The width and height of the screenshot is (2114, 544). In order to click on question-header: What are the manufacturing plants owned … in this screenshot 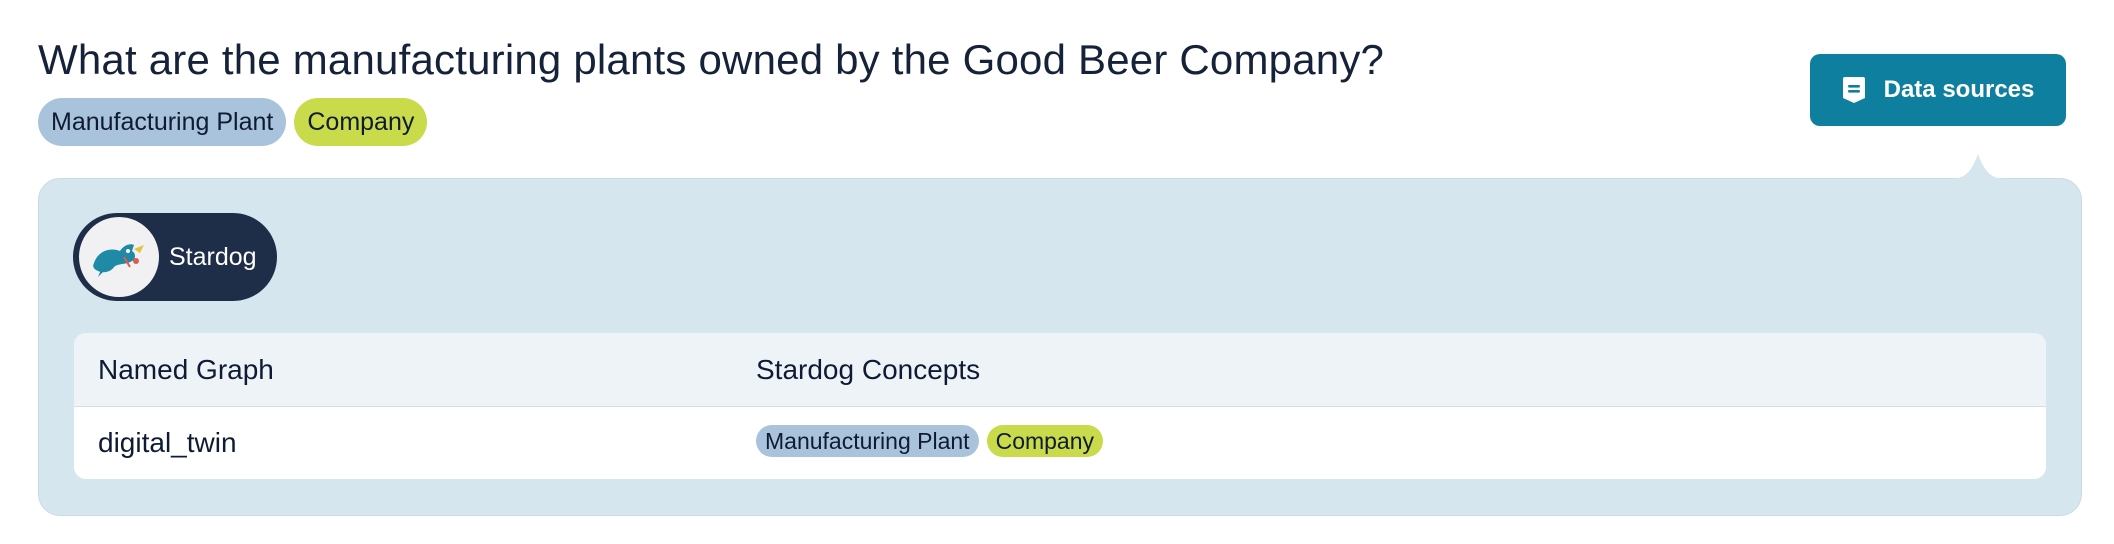, I will do `click(711, 91)`.